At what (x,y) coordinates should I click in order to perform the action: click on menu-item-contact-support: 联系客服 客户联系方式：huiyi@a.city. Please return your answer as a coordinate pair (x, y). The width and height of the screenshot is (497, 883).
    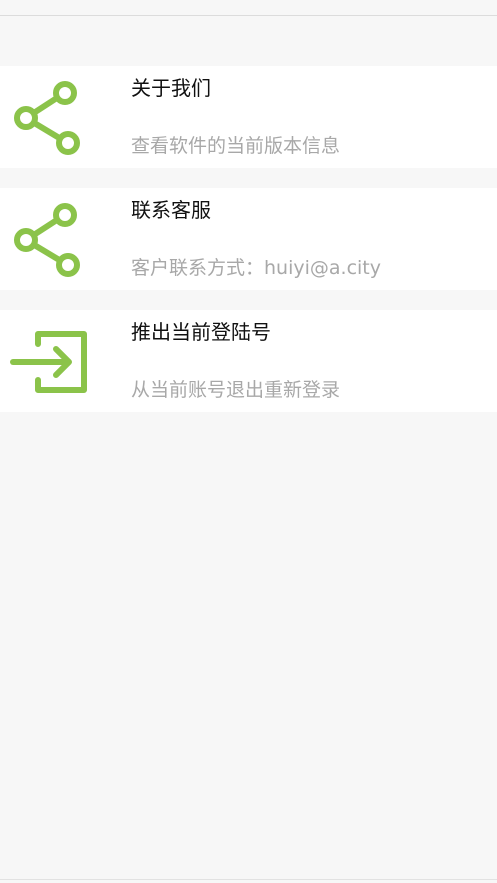
    Looking at the image, I should click on (248, 239).